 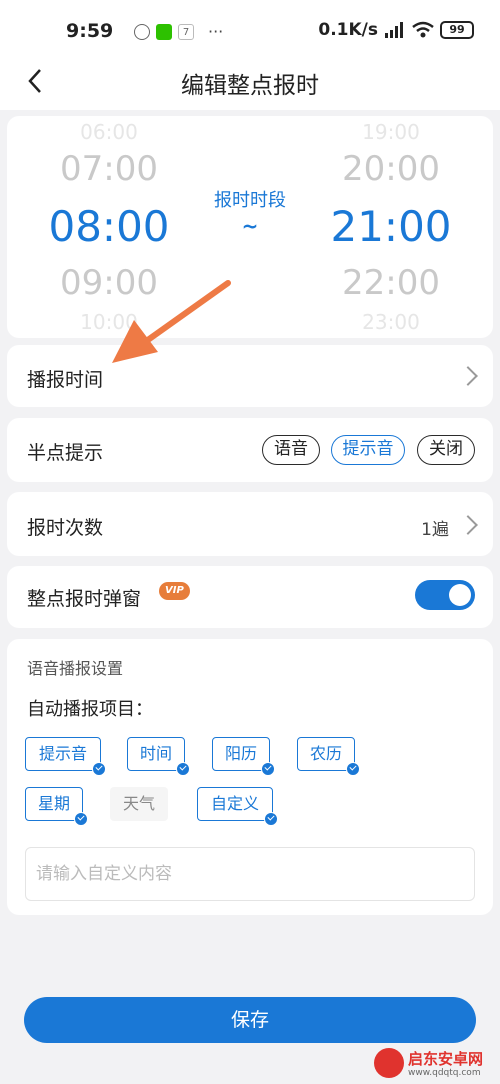 I want to click on time-range-label: 报时时段, so click(x=250, y=200).